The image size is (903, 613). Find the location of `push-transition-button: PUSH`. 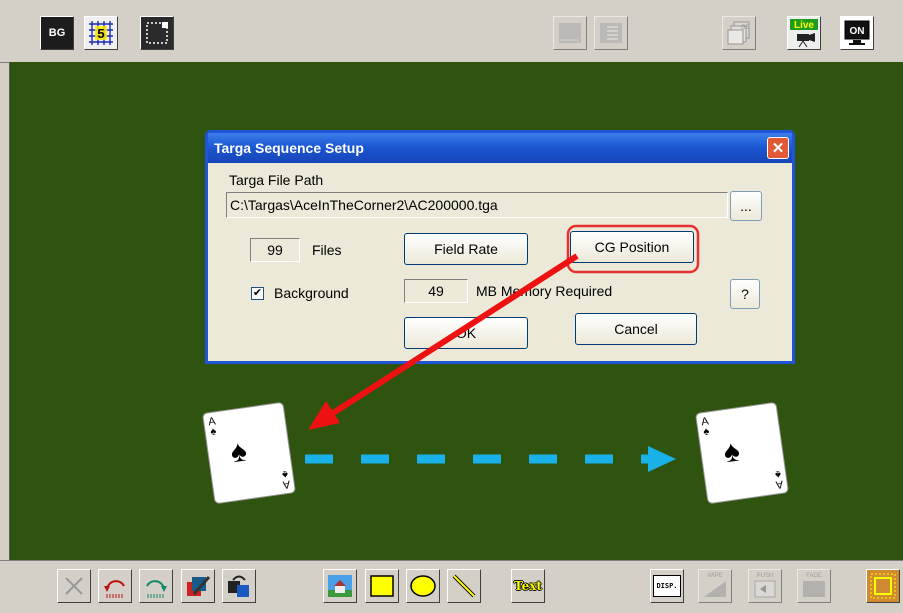

push-transition-button: PUSH is located at coordinates (765, 586).